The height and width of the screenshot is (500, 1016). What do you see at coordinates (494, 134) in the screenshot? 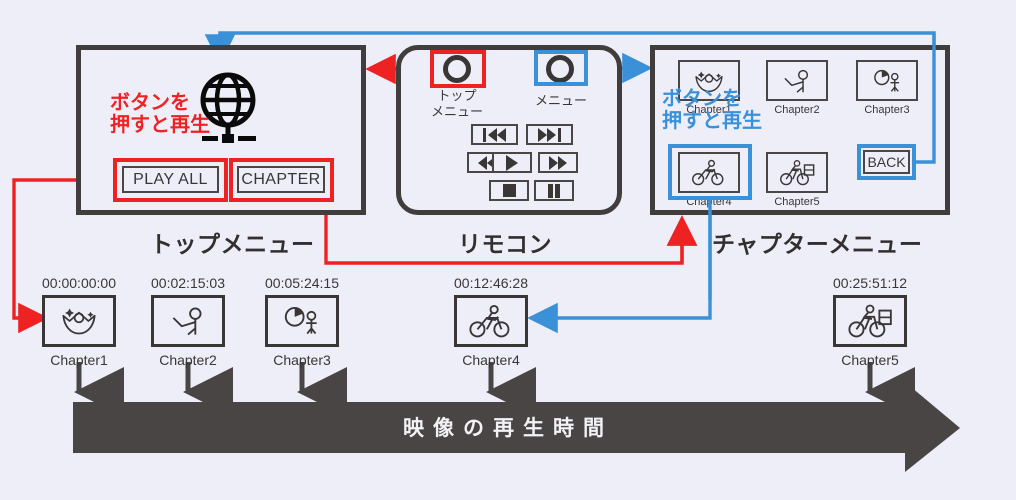
I see `prev-track-button` at bounding box center [494, 134].